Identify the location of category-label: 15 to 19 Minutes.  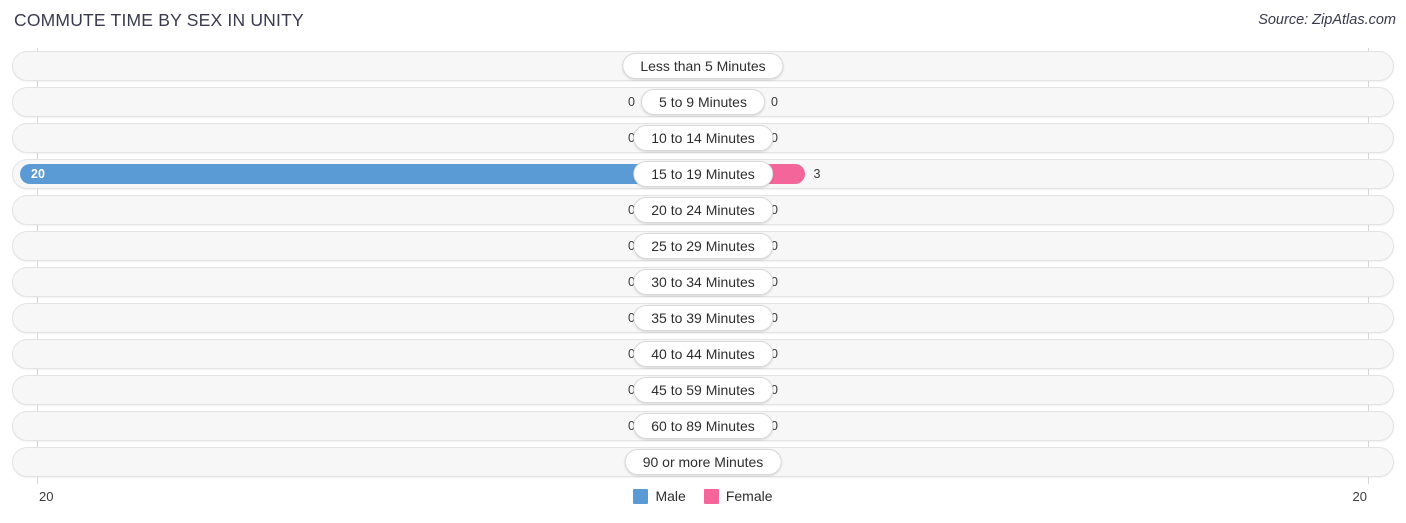
(703, 174).